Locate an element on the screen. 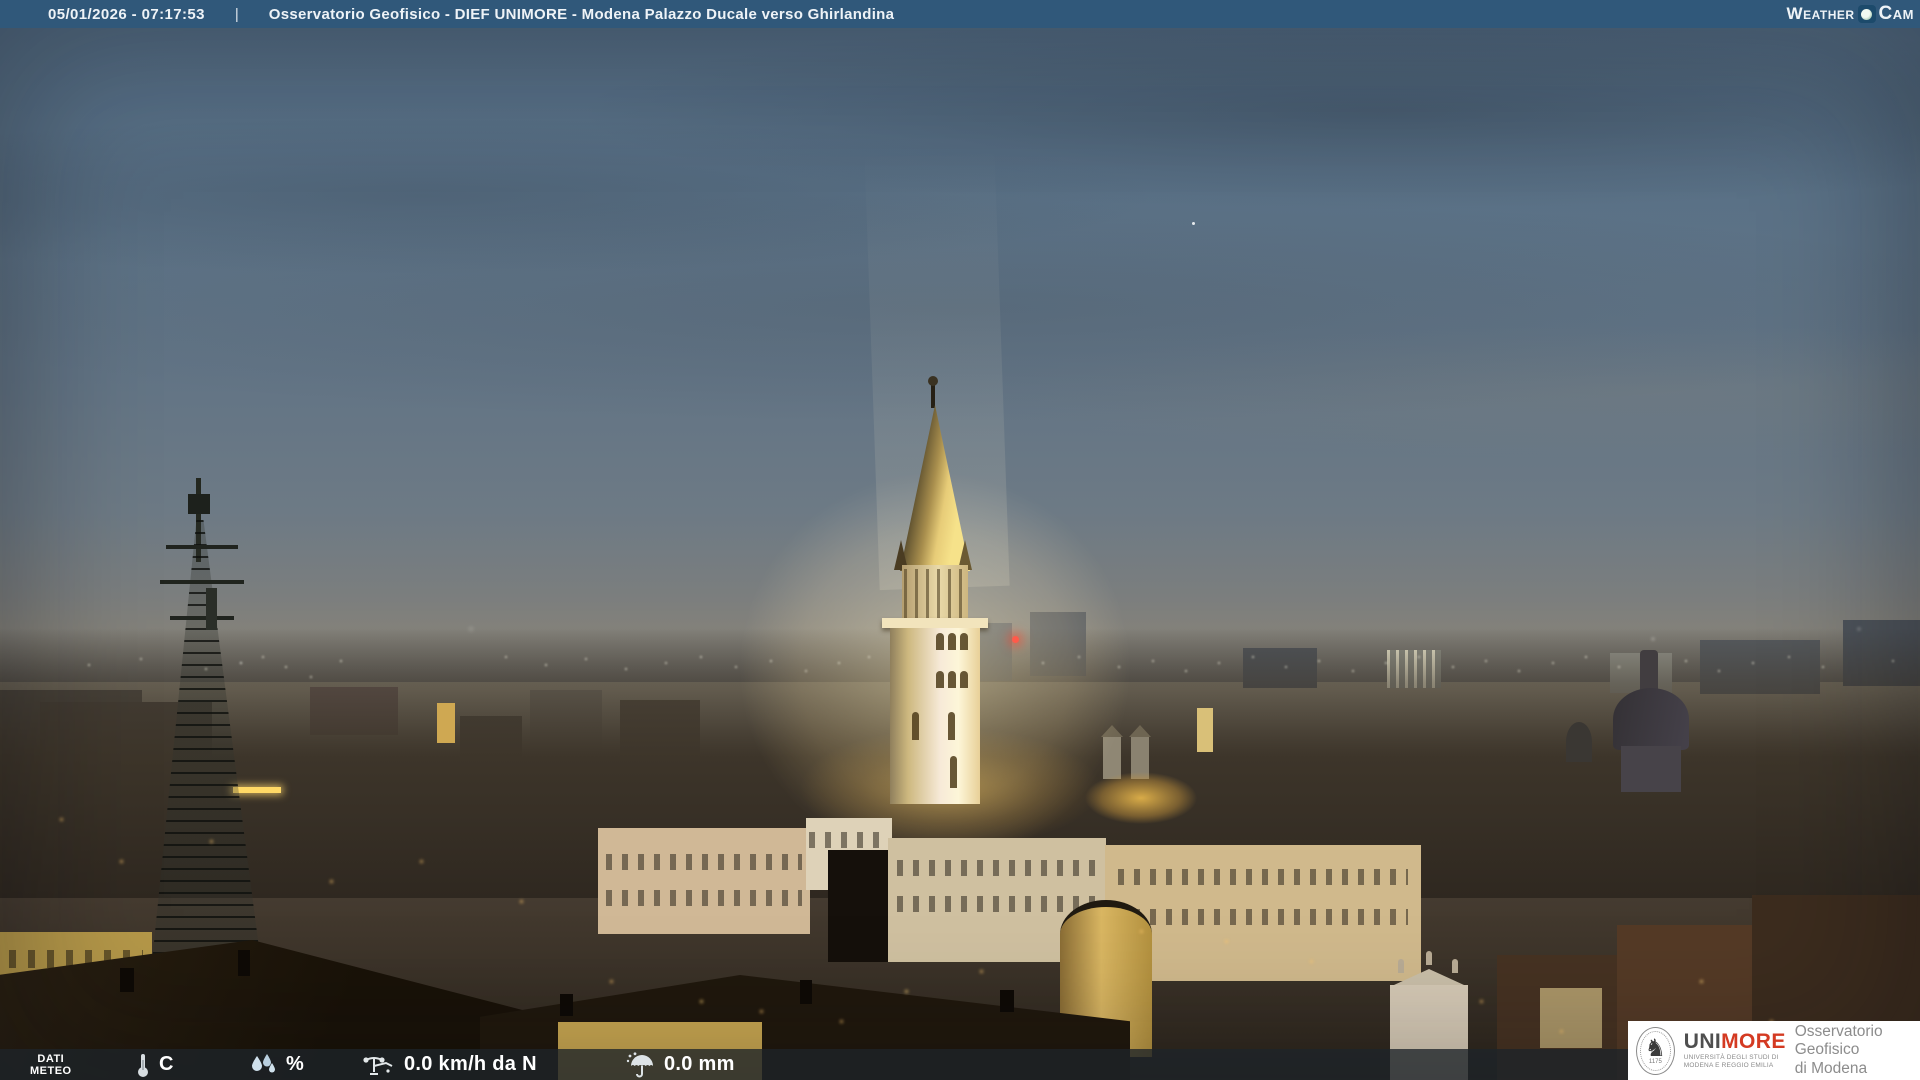 This screenshot has height=1080, width=1920. dark-building is located at coordinates (858, 906).